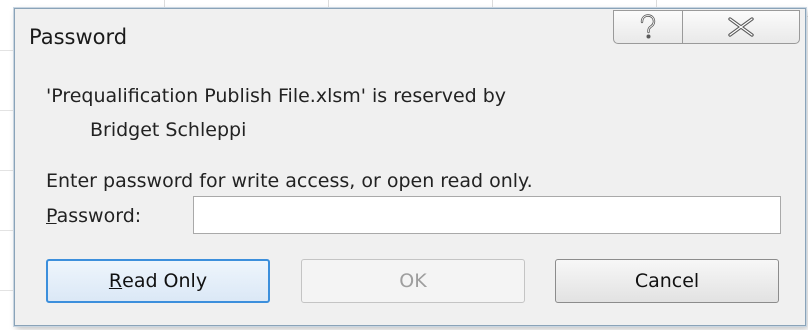  Describe the element at coordinates (667, 281) in the screenshot. I see `cancel-button: Cancel` at that location.